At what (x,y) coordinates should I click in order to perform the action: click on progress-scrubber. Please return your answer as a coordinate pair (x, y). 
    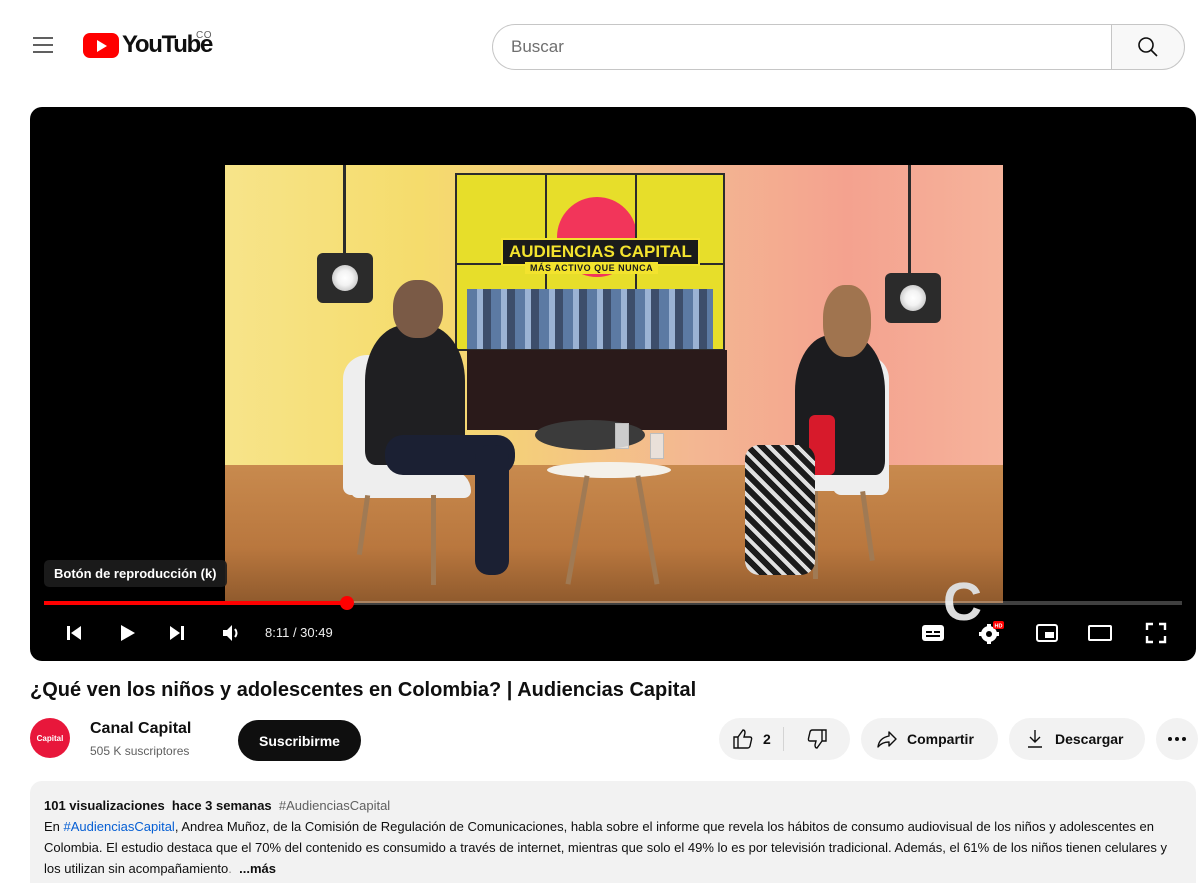
    Looking at the image, I should click on (347, 603).